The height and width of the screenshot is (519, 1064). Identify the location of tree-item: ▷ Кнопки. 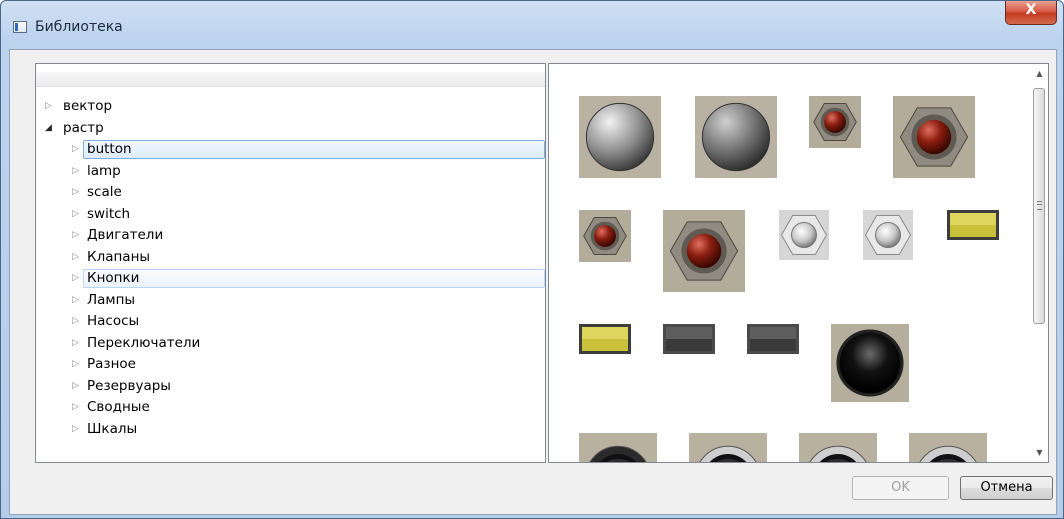
(290, 279).